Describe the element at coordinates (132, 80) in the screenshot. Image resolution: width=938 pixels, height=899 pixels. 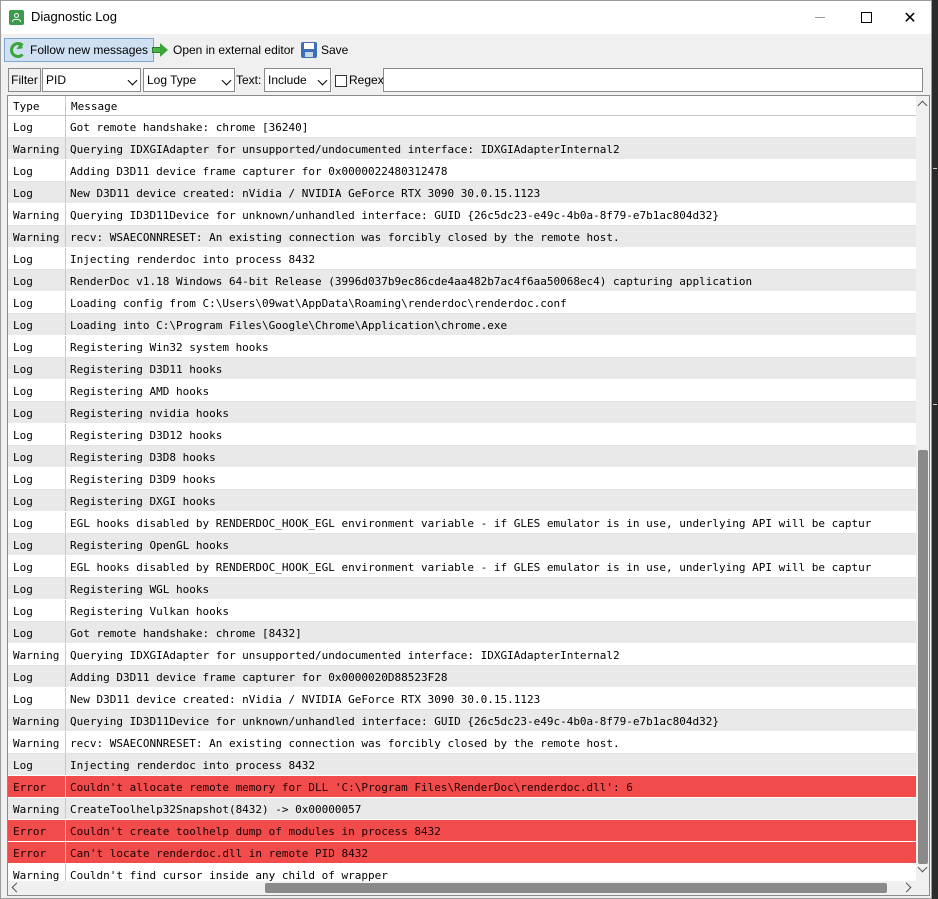
I see `chevron-down-icon` at that location.